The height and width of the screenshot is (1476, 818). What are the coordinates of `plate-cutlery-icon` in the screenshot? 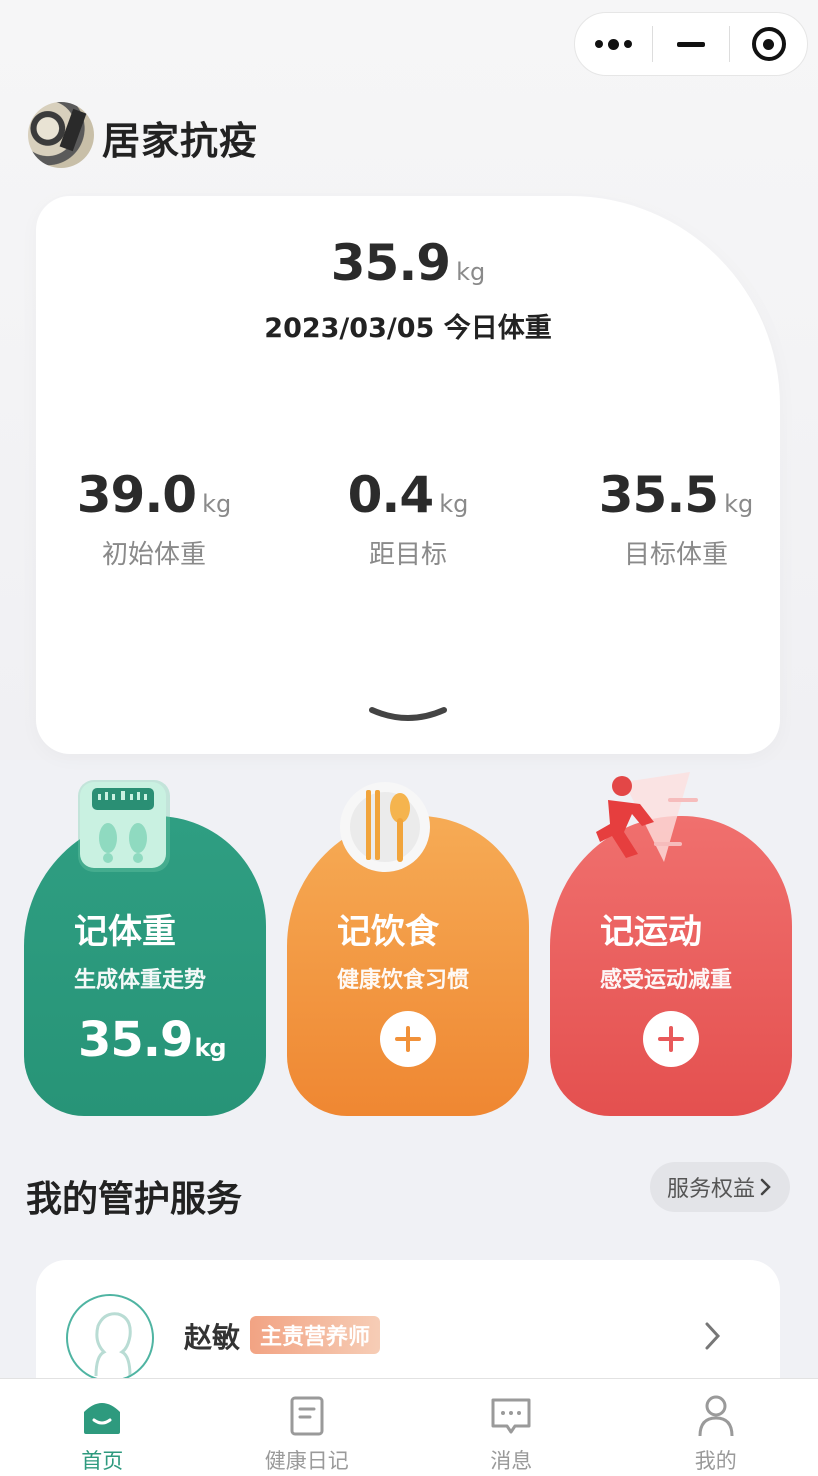 It's located at (385, 827).